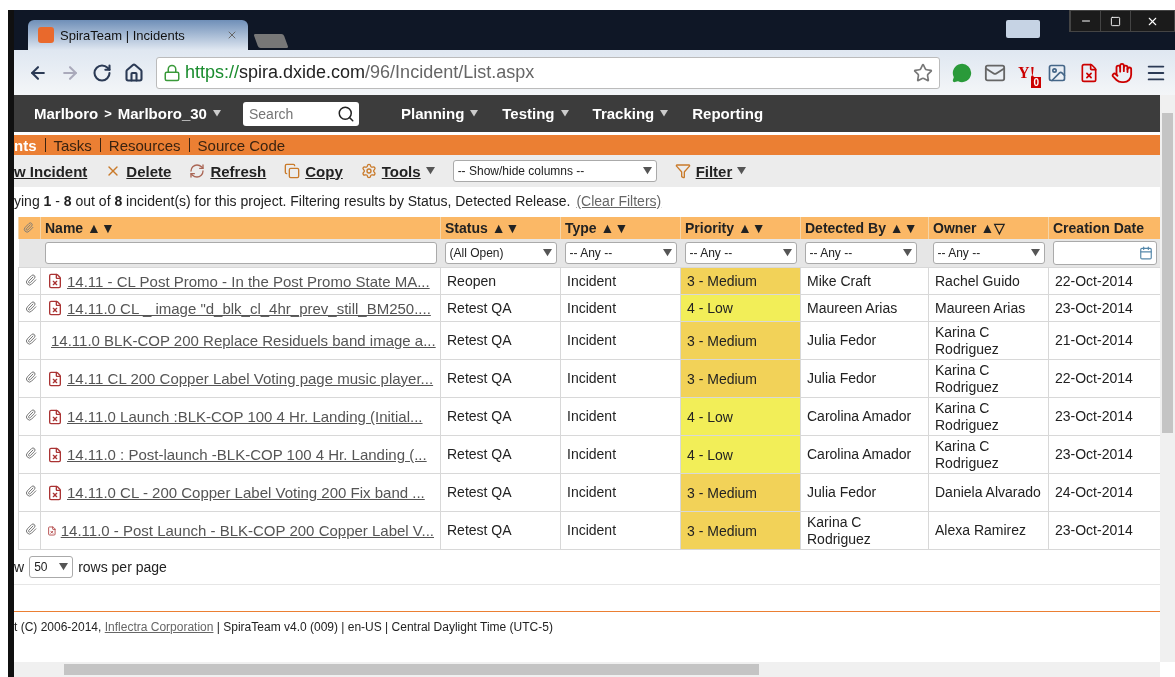  I want to click on toolbar-button: Delete, so click(138, 171).